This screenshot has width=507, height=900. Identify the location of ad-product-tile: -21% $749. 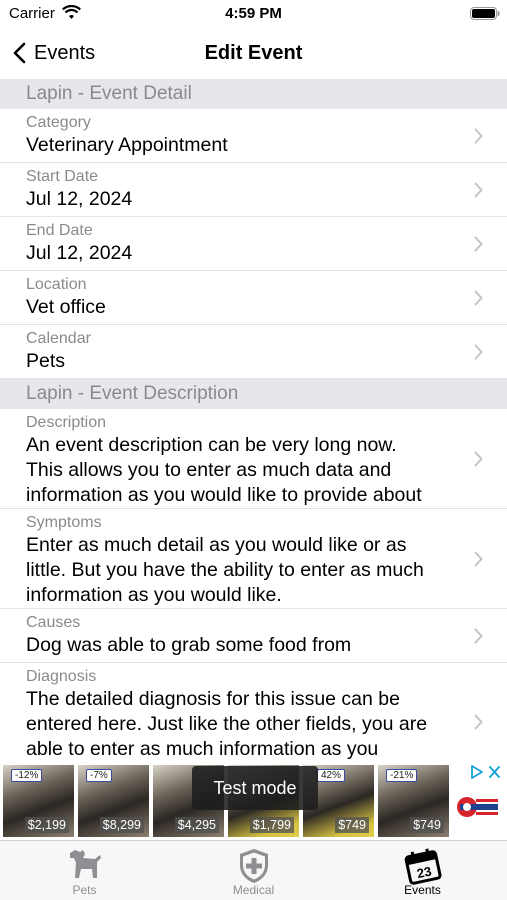
(413, 801).